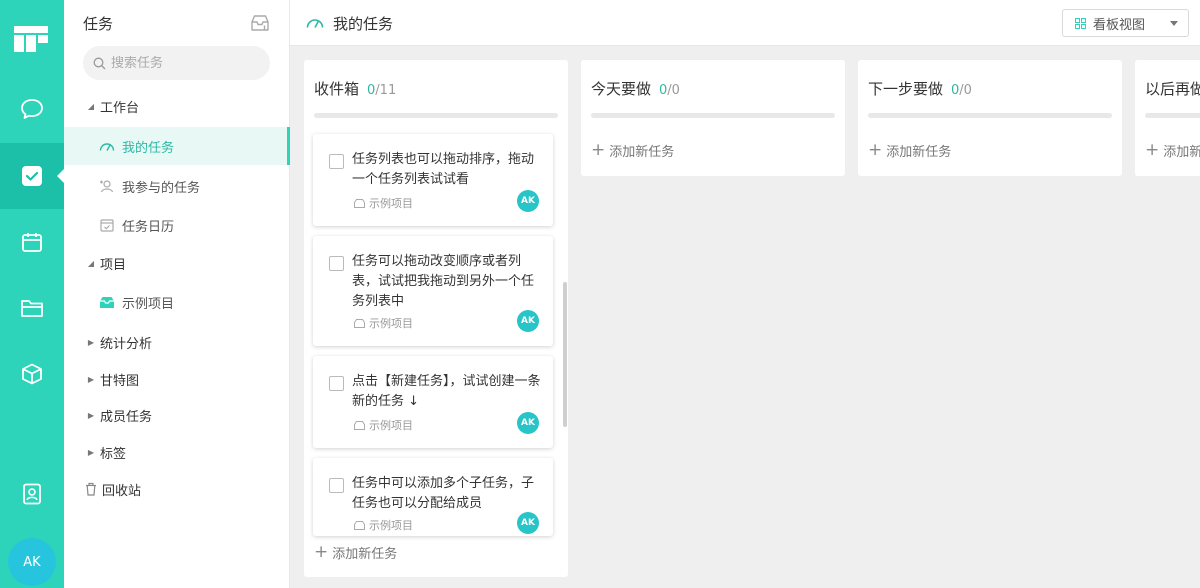  I want to click on sidebar-item-label: 任务日历, so click(148, 227).